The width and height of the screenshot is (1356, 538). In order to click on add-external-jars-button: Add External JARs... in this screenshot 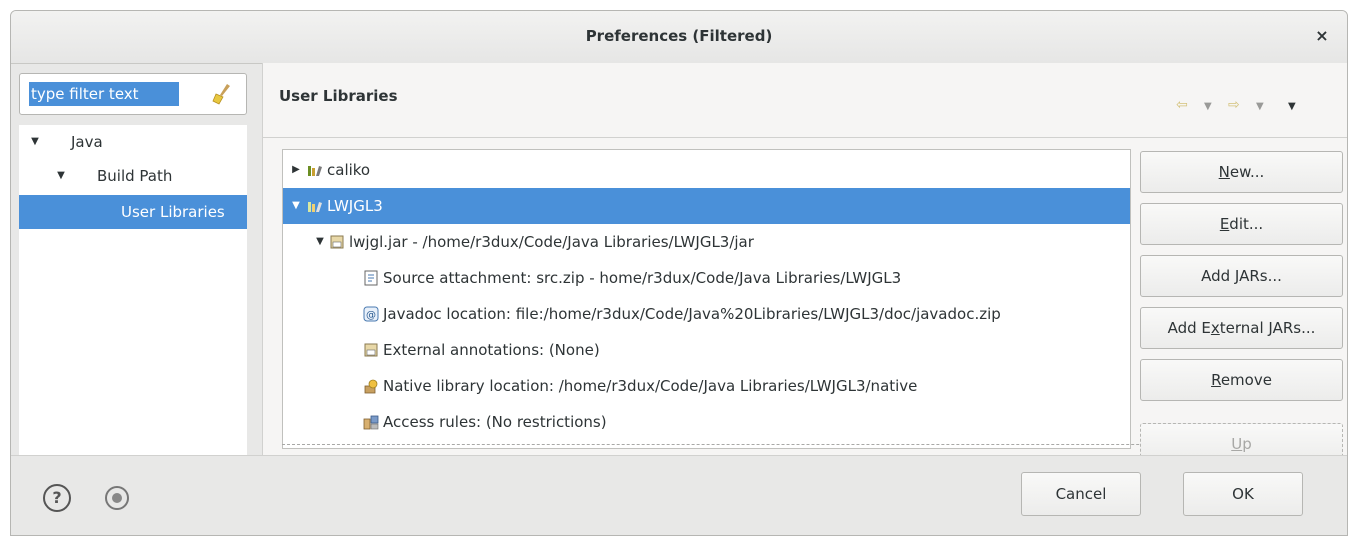, I will do `click(1241, 328)`.